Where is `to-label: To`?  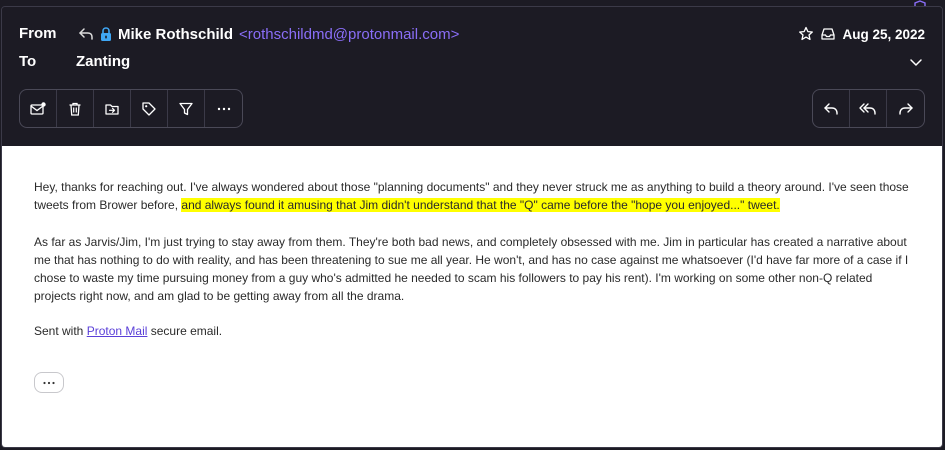 to-label: To is located at coordinates (28, 61).